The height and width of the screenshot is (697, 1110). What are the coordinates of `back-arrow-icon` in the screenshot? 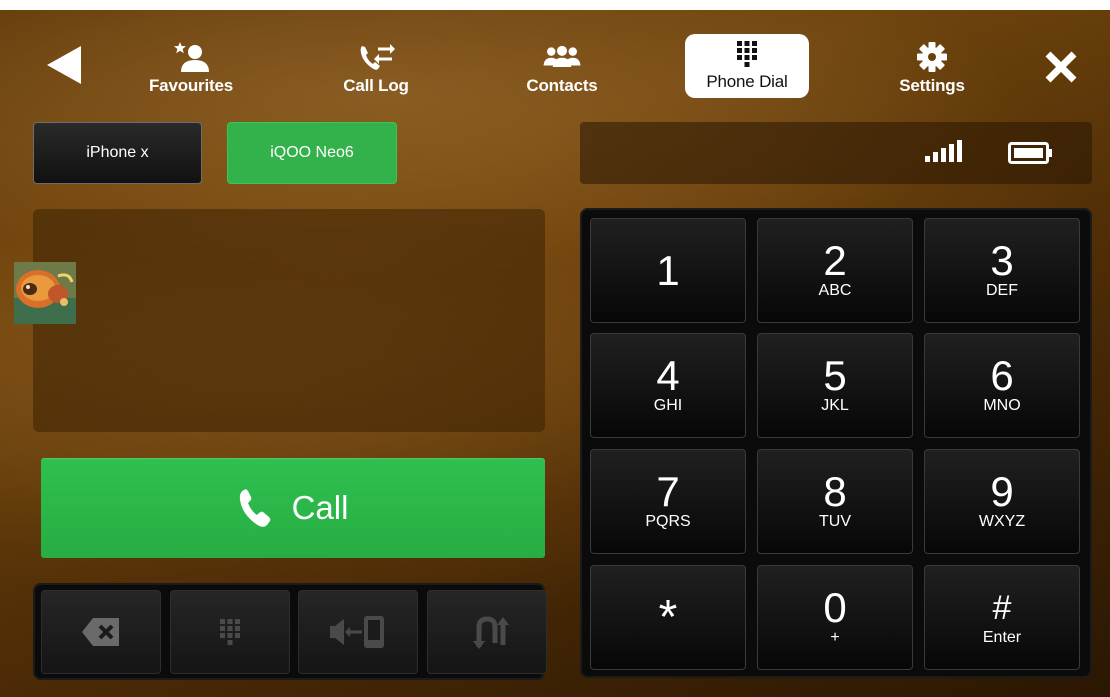 It's located at (64, 65).